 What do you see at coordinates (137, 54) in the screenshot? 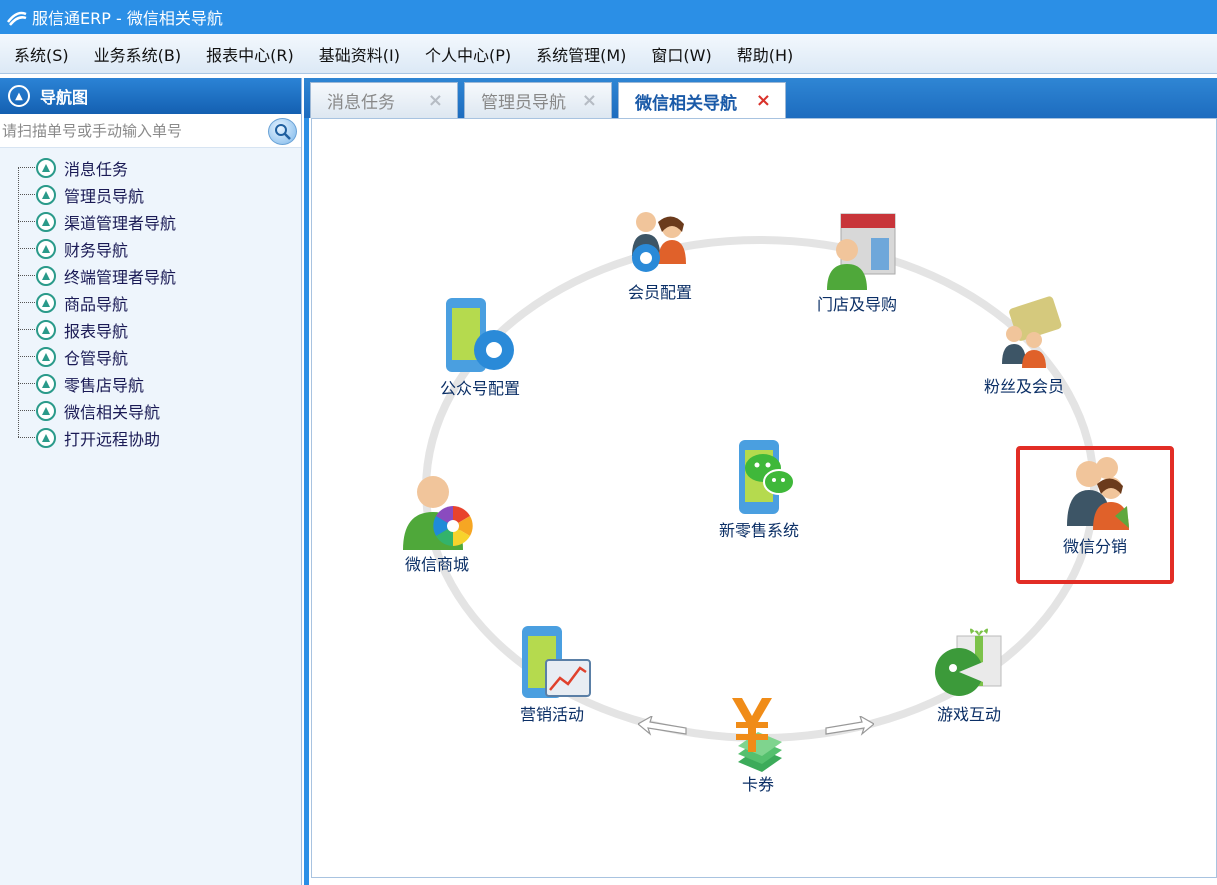
I see `menu-business-system: 业务系统(B)` at bounding box center [137, 54].